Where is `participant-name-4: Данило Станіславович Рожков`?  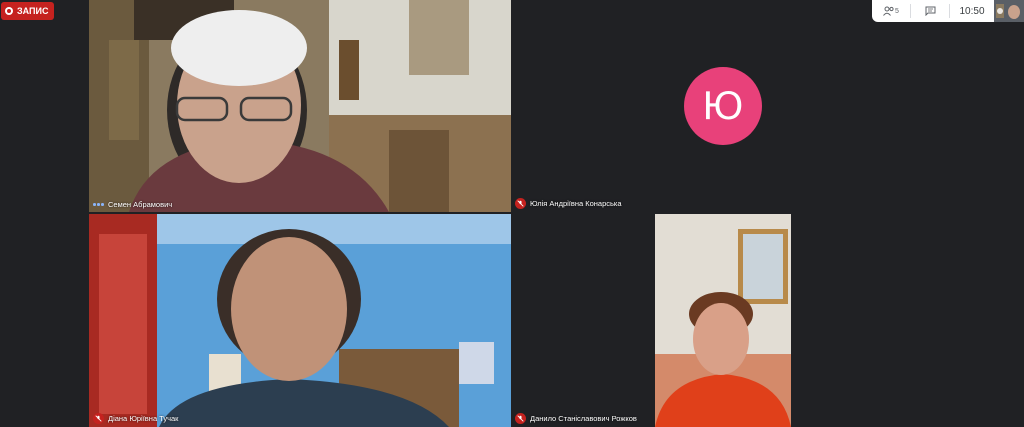 participant-name-4: Данило Станіславович Рожков is located at coordinates (576, 418).